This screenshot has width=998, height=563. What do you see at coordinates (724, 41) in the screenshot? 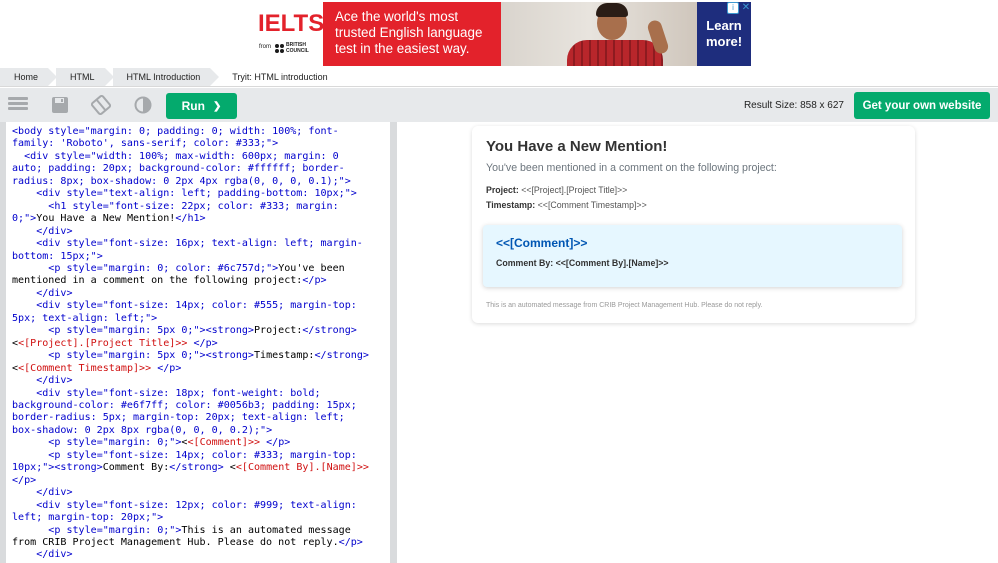
I see `ad-cta-line-2: more!` at bounding box center [724, 41].